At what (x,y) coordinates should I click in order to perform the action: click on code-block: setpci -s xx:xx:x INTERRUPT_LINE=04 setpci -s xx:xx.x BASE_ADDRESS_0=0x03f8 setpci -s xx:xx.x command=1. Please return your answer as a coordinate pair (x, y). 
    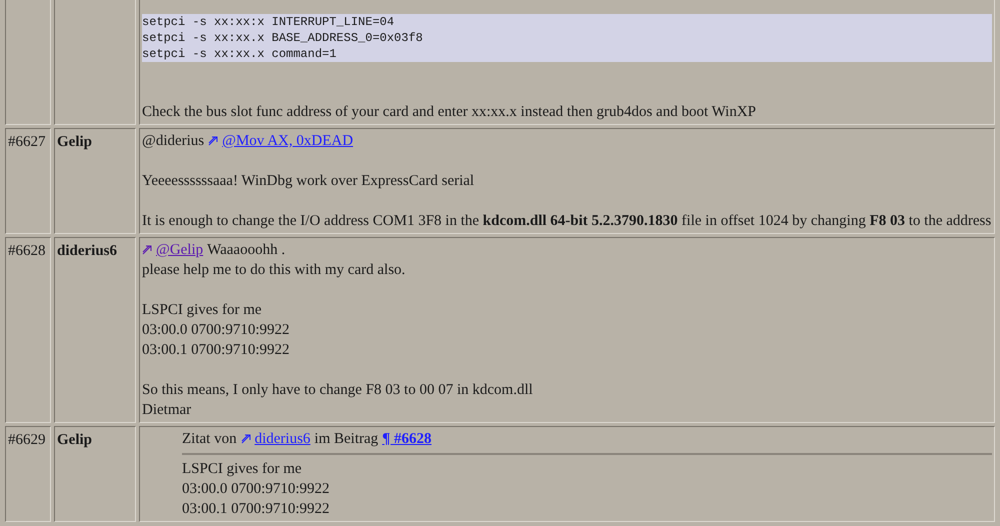
    Looking at the image, I should click on (567, 38).